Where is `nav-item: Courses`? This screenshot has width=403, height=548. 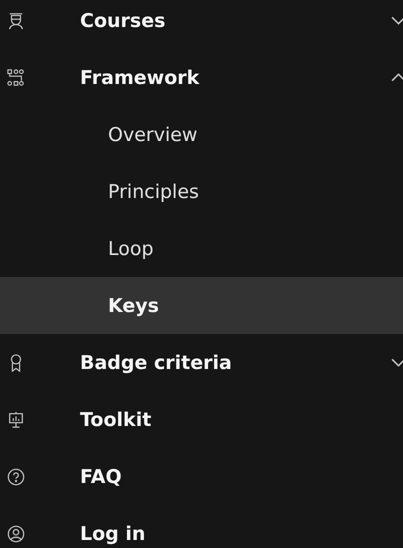 nav-item: Courses is located at coordinates (201, 24).